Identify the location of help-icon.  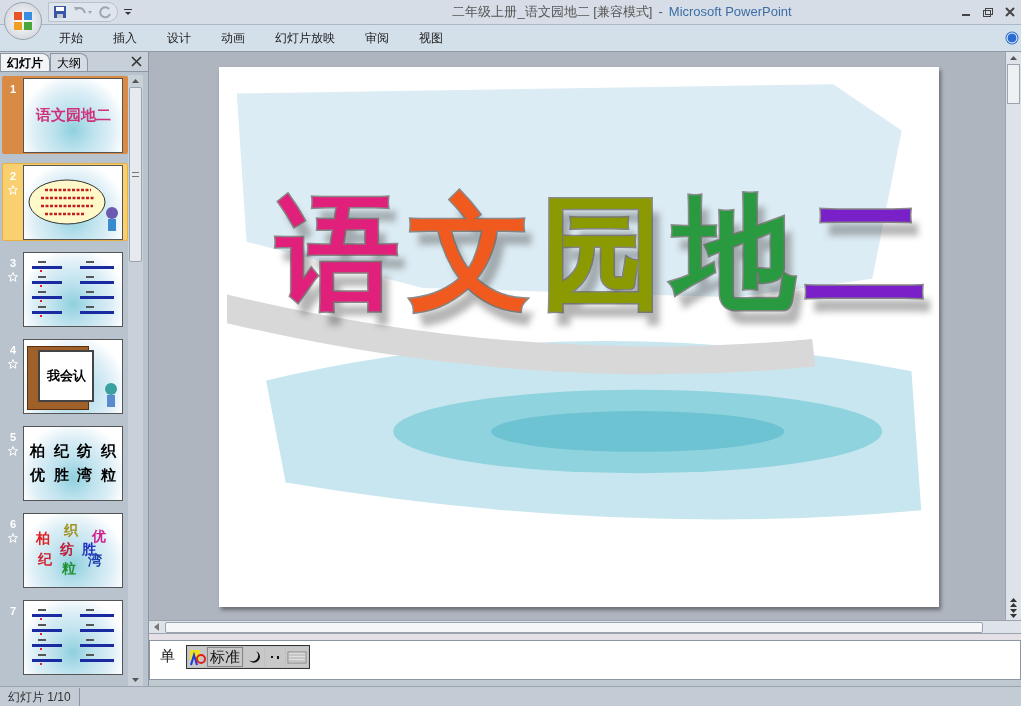
(1012, 38).